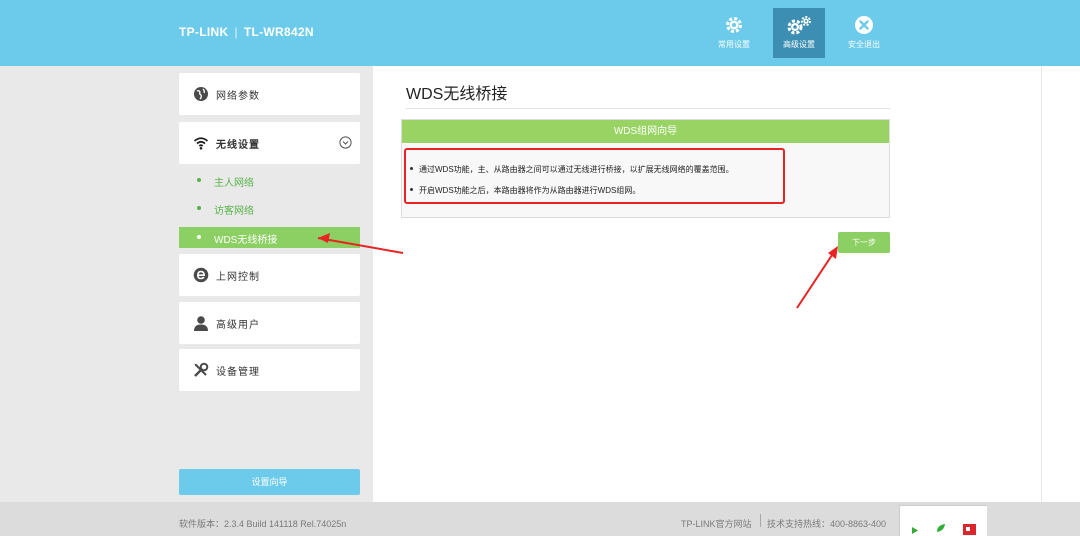 This screenshot has height=536, width=1080. Describe the element at coordinates (760, 520) in the screenshot. I see `footer-divider` at that location.